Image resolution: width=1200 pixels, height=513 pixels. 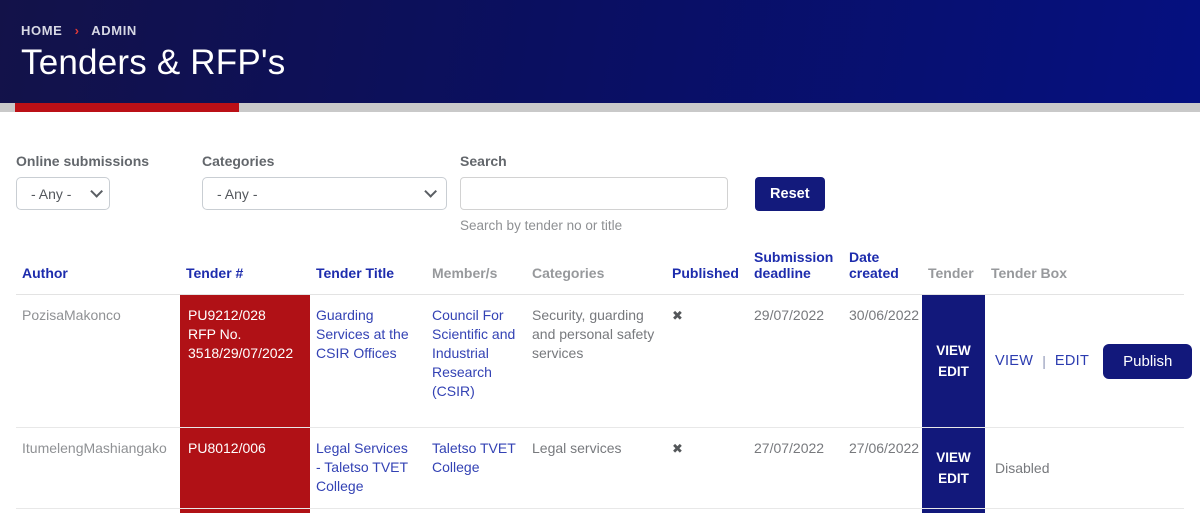 What do you see at coordinates (789, 315) in the screenshot?
I see `submission-deadline-cell: 29/07/2022` at bounding box center [789, 315].